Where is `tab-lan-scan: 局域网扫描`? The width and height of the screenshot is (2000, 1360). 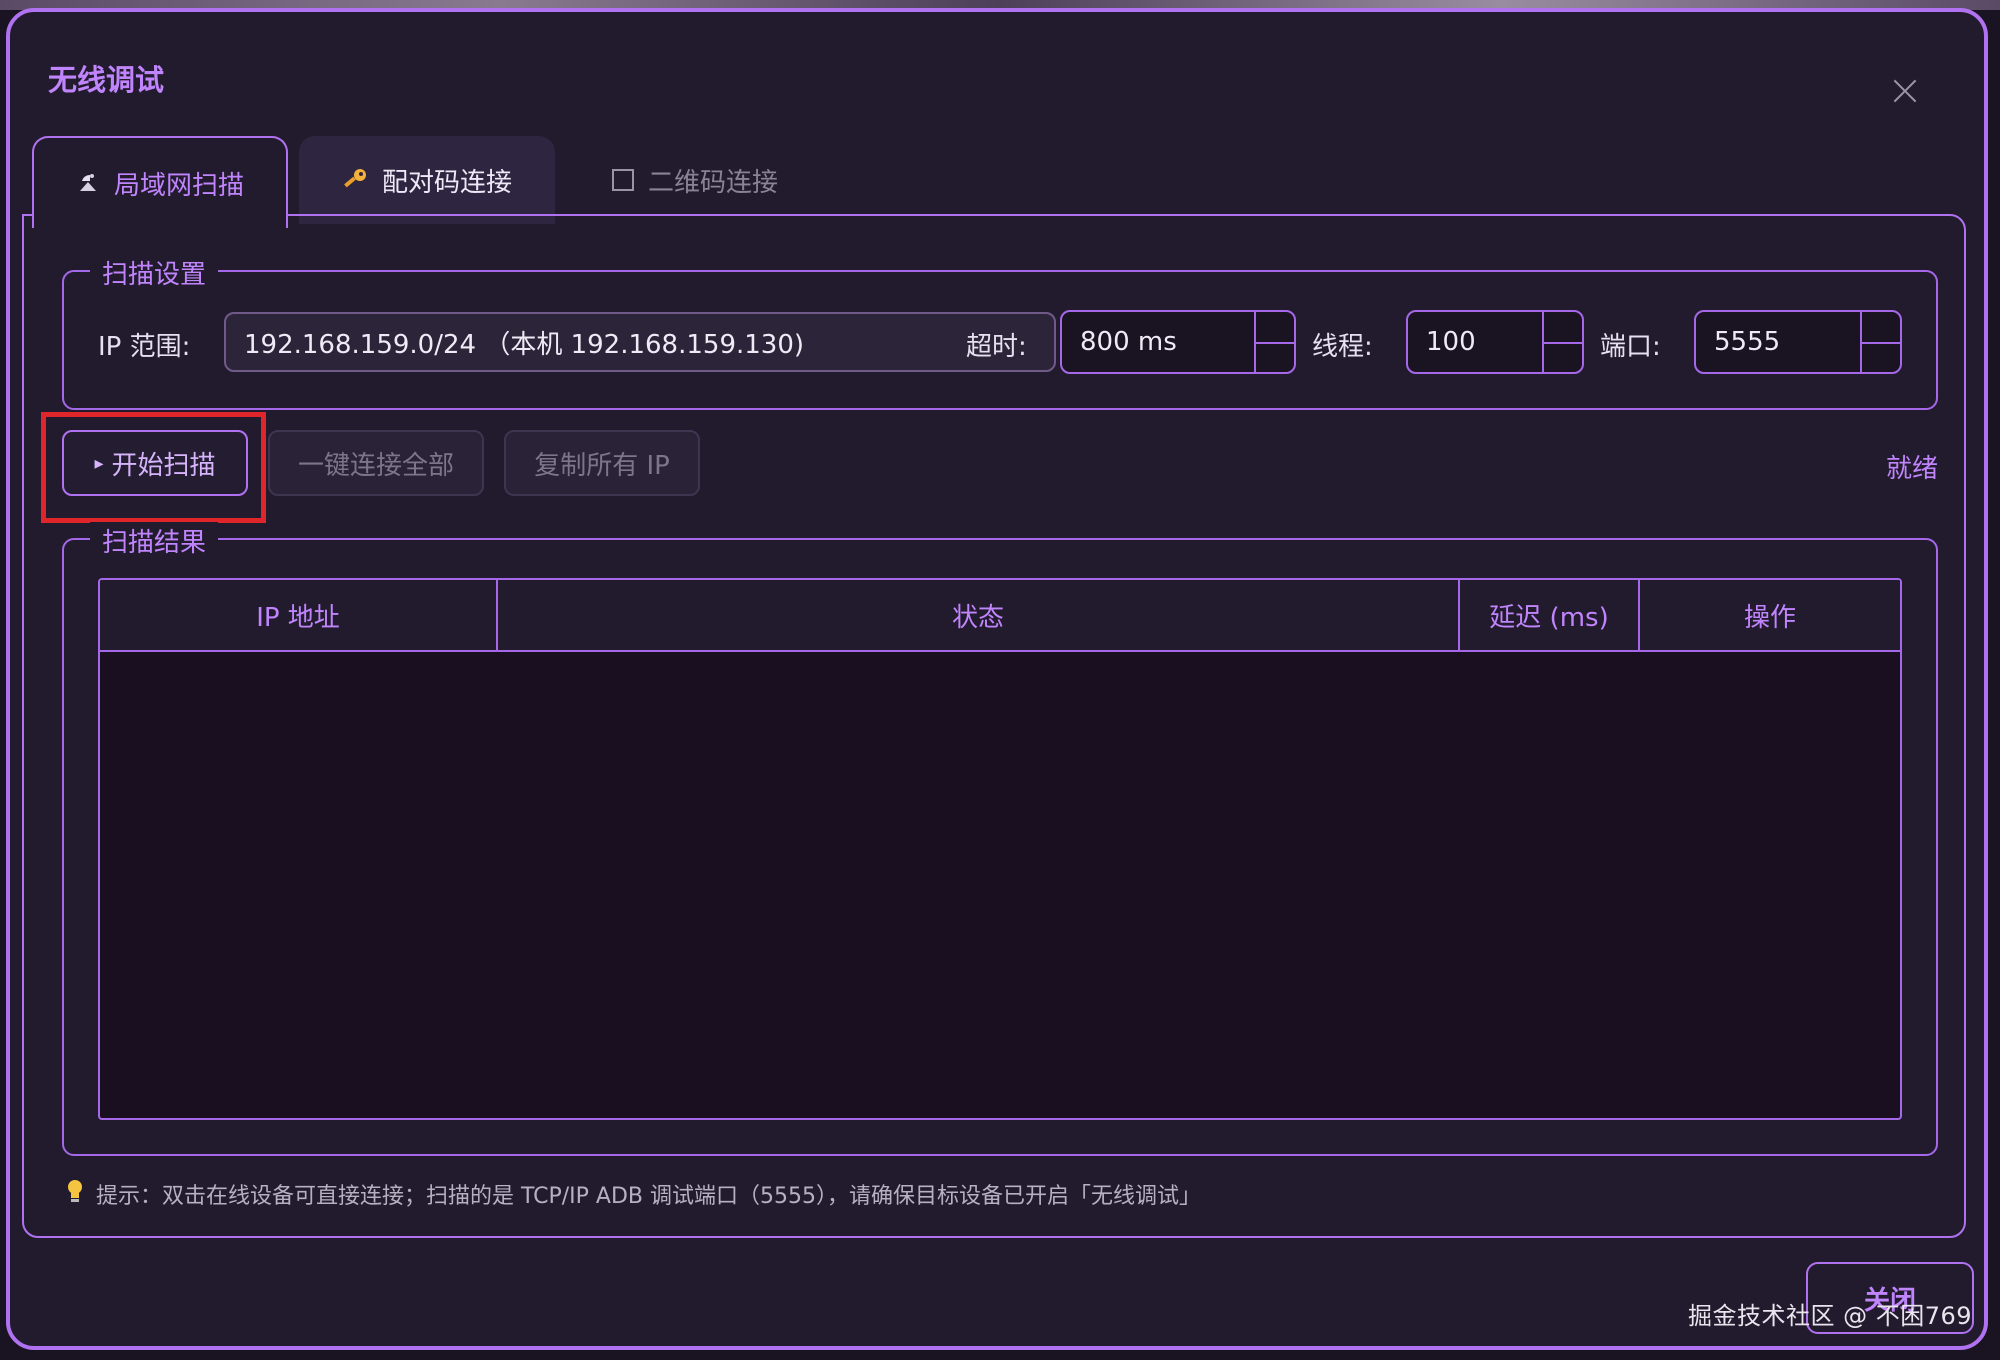
tab-lan-scan: 局域网扫描 is located at coordinates (160, 182).